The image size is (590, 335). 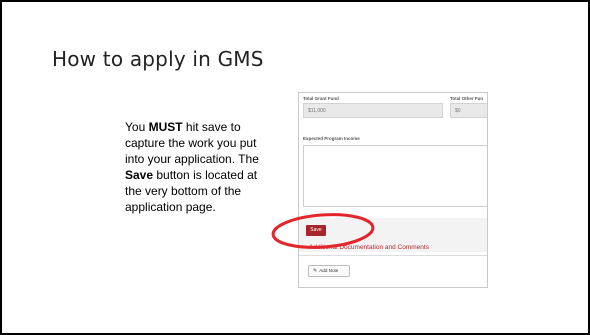 What do you see at coordinates (315, 271) in the screenshot?
I see `pencil-icon: ✎` at bounding box center [315, 271].